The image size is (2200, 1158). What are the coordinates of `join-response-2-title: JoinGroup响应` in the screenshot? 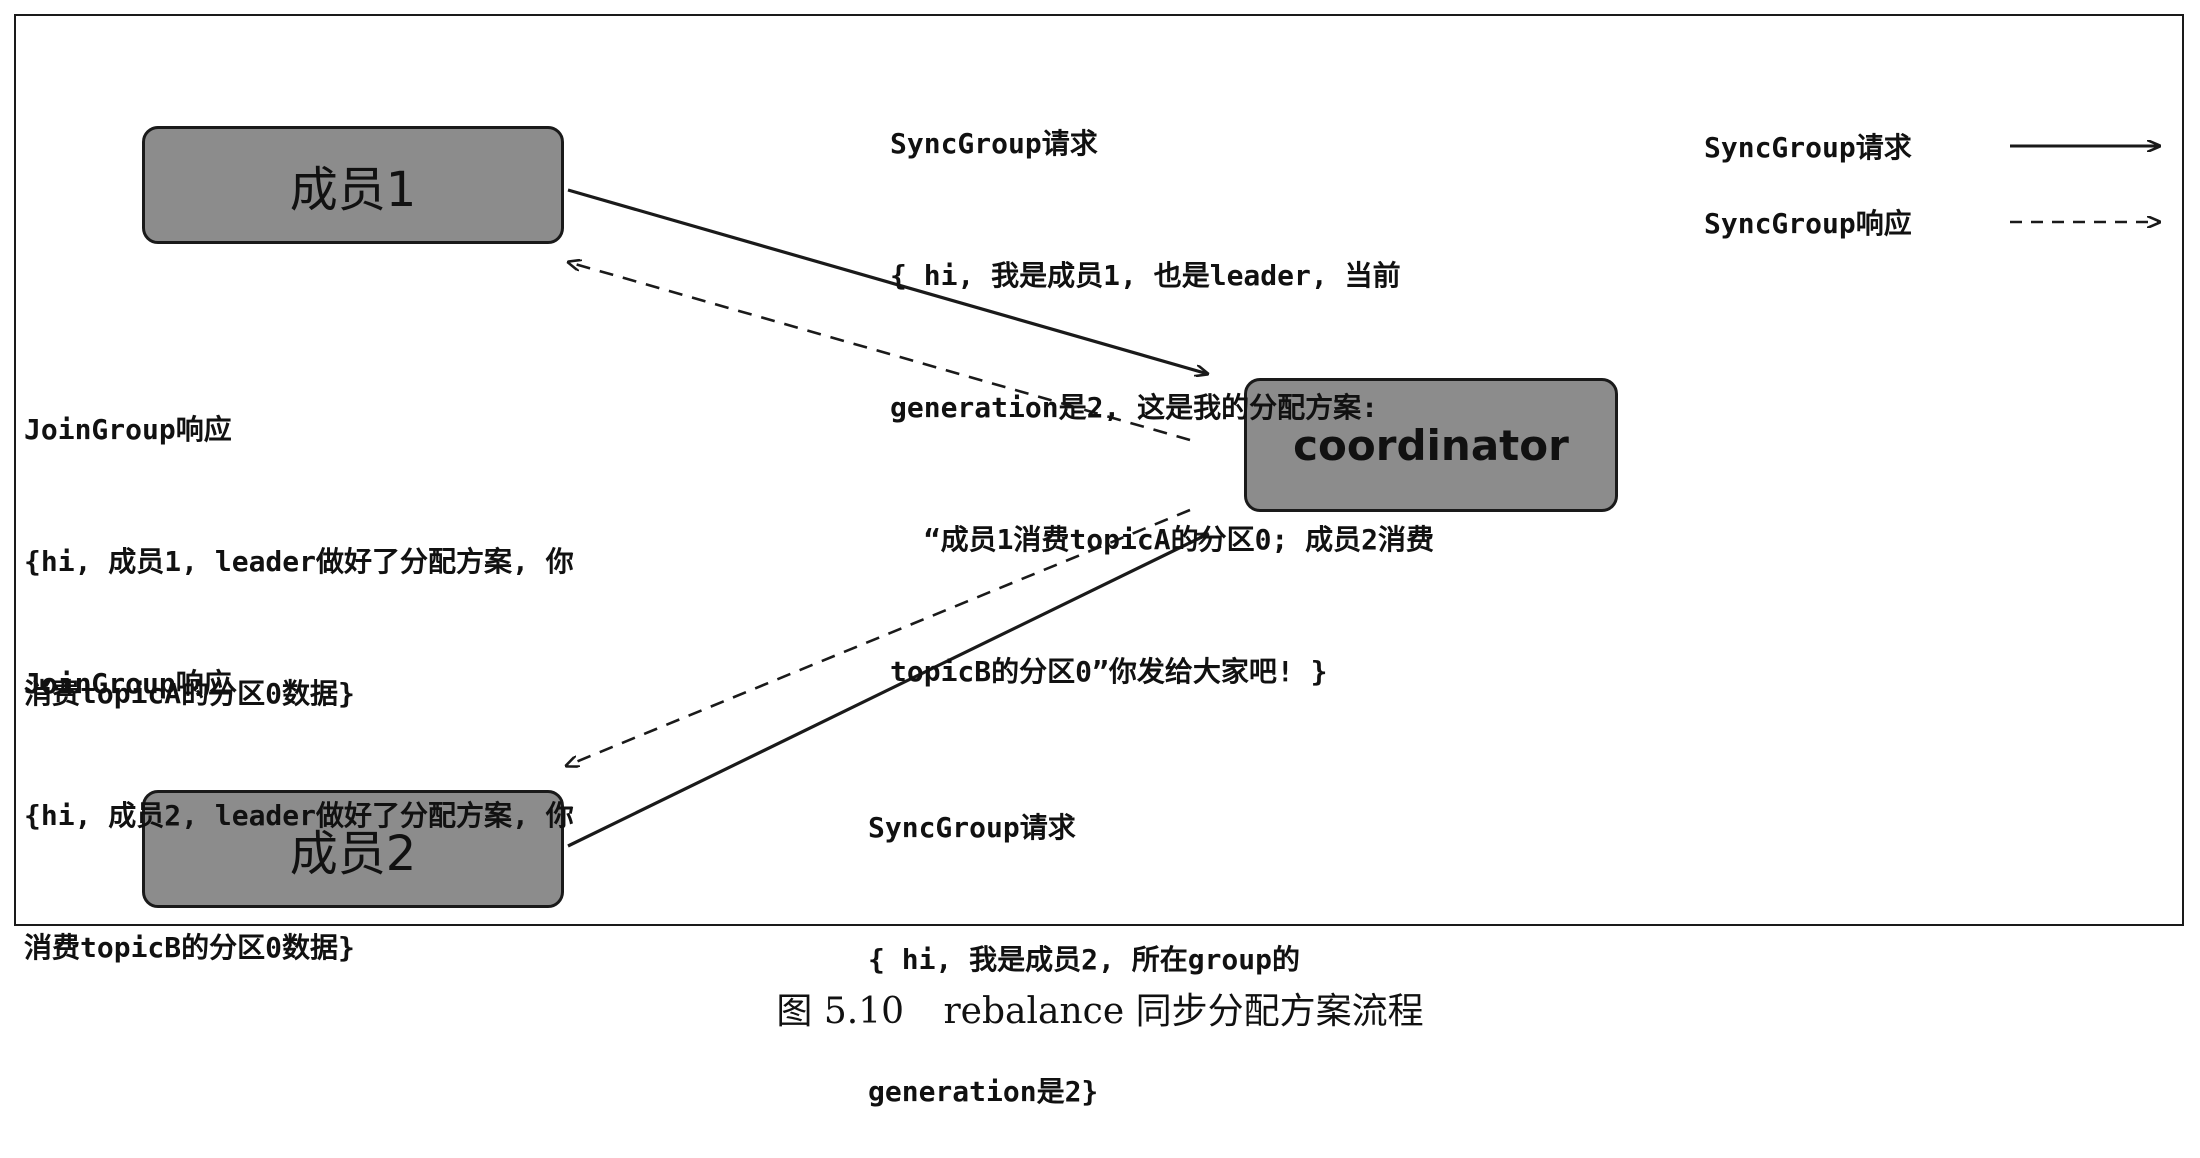 It's located at (128, 683).